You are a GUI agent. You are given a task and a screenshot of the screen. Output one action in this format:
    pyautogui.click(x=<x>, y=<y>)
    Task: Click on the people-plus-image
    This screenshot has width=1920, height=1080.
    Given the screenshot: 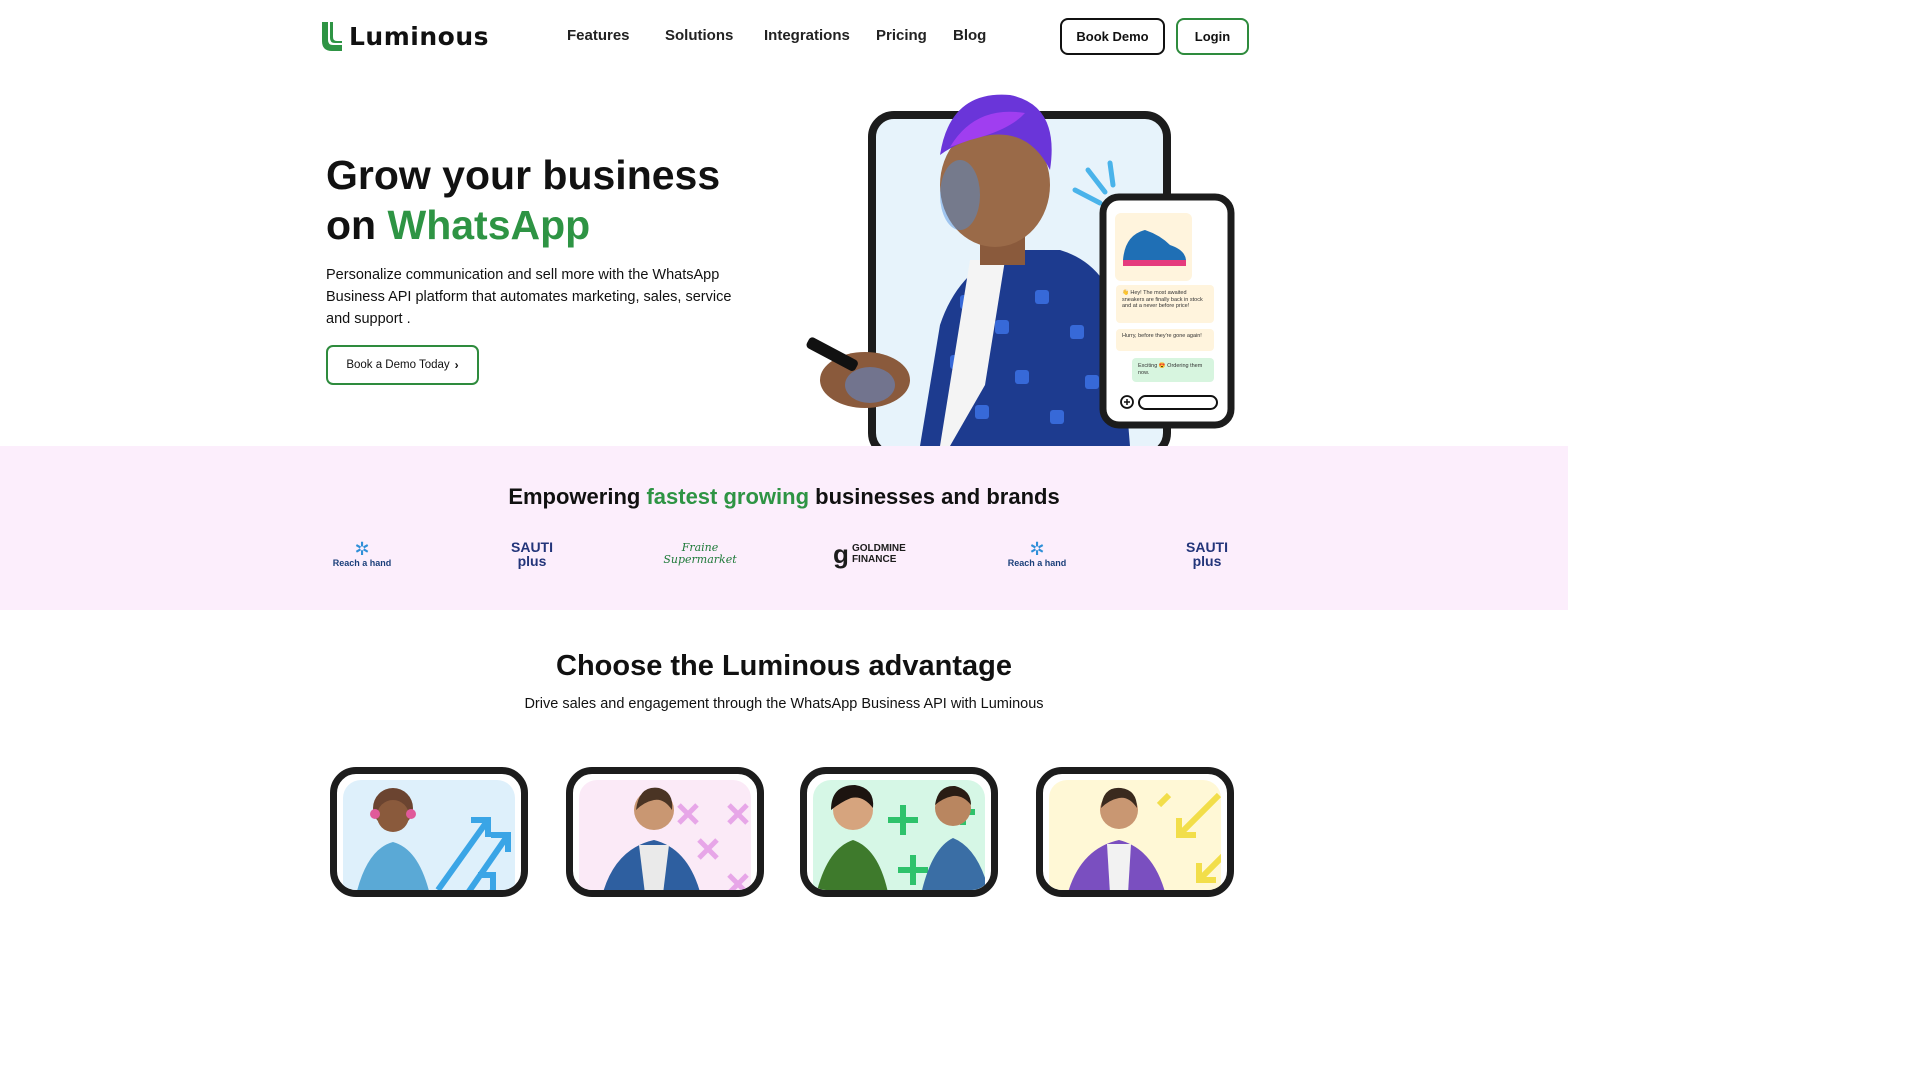 What is the action you would take?
    pyautogui.click(x=901, y=837)
    